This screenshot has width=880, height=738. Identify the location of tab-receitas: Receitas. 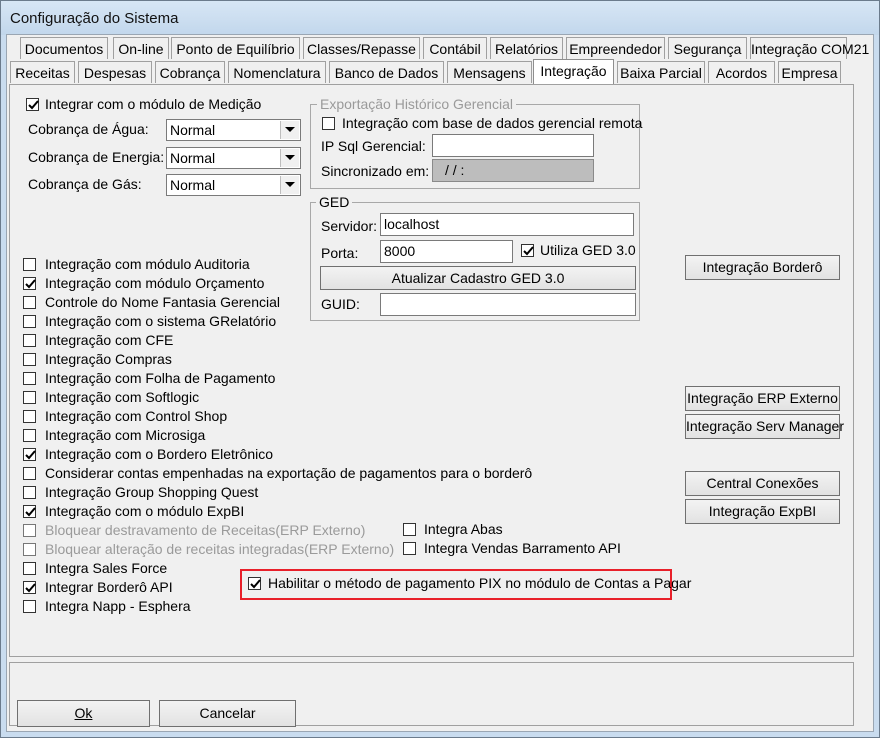
(42, 72).